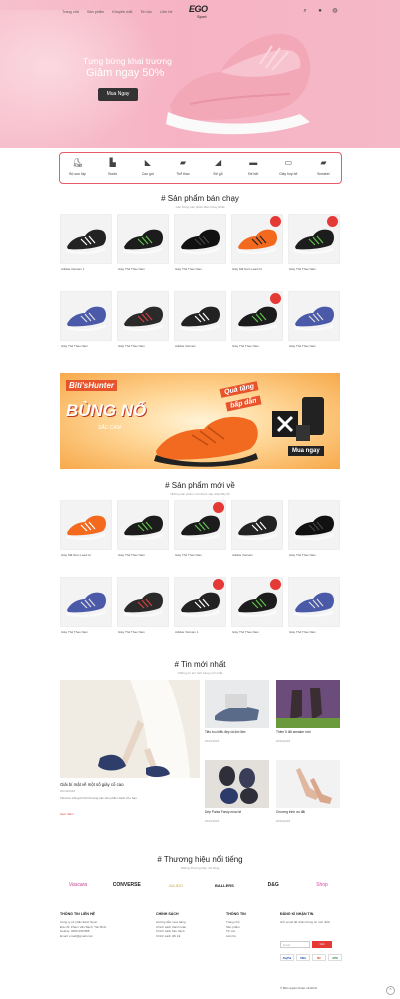  What do you see at coordinates (130, 729) in the screenshot?
I see `news-main-image` at bounding box center [130, 729].